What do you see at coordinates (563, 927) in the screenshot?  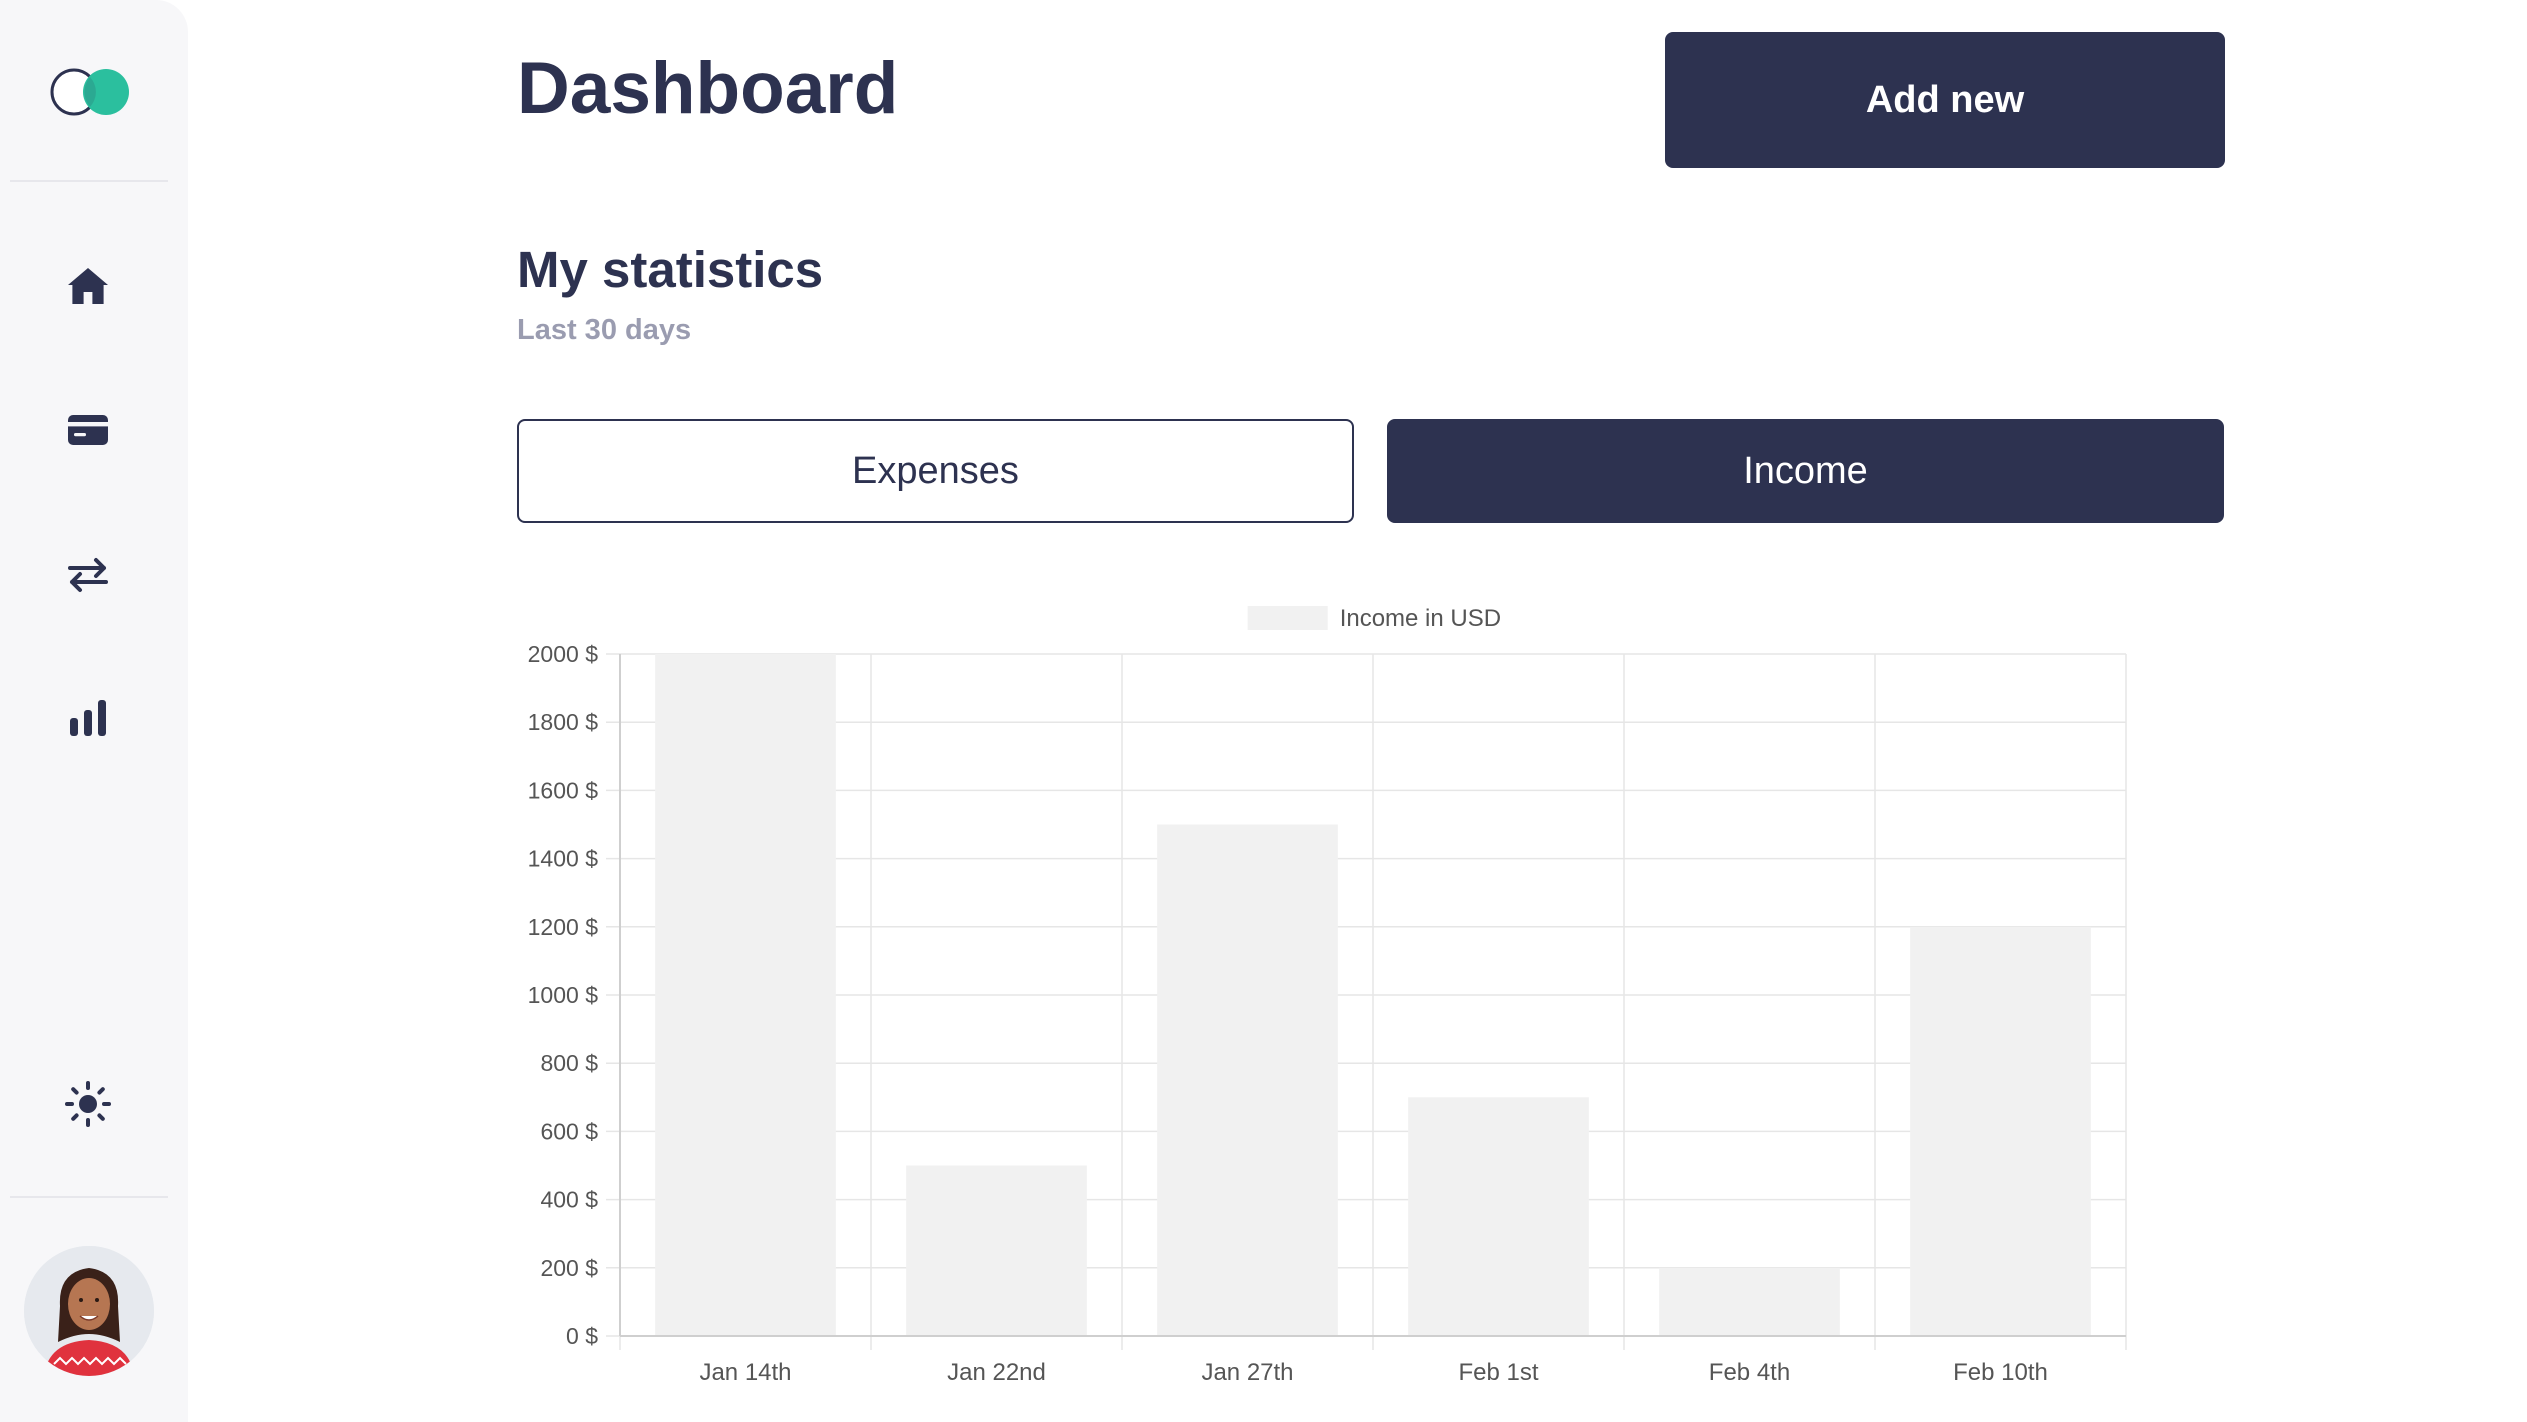 I see `y-tick-label: 1200 $` at bounding box center [563, 927].